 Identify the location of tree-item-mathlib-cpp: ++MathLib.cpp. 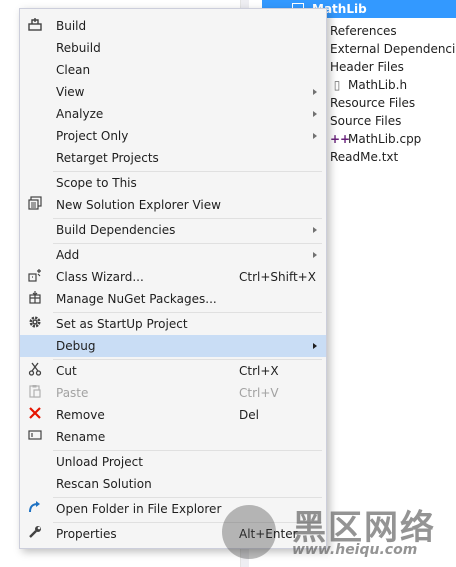
(375, 139).